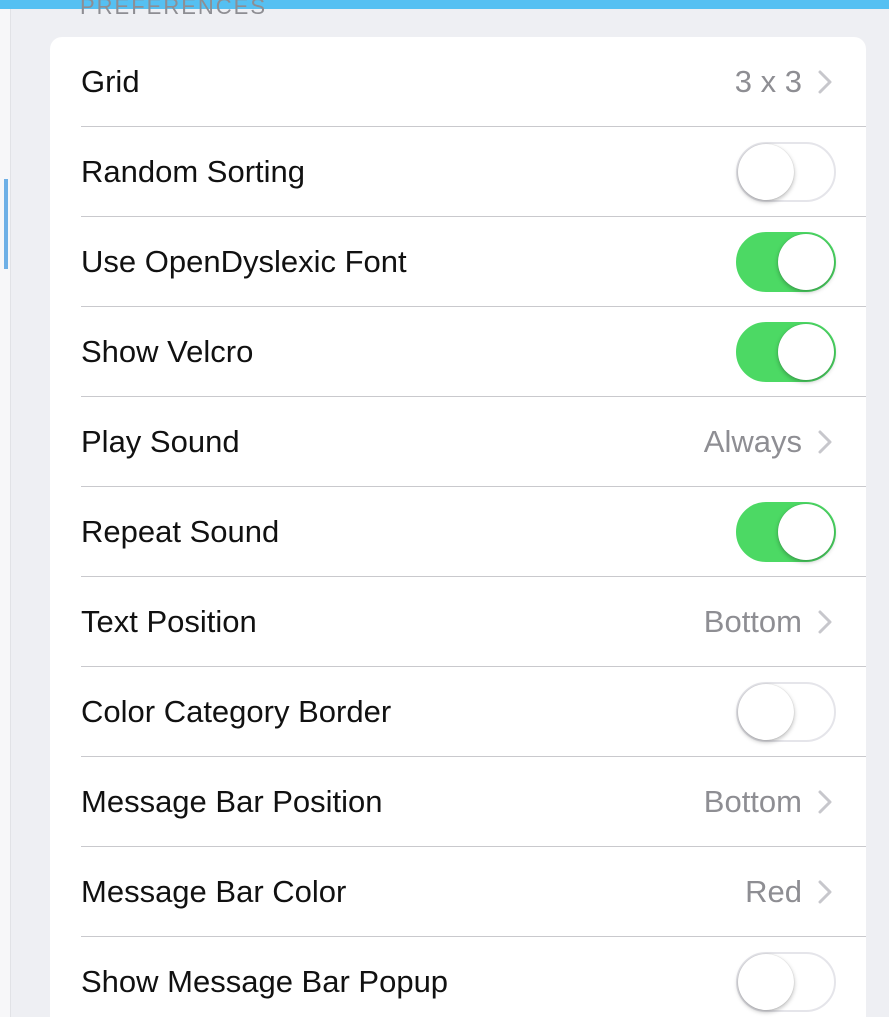 This screenshot has height=1017, width=889. I want to click on section-header: Preferences, so click(174, 7).